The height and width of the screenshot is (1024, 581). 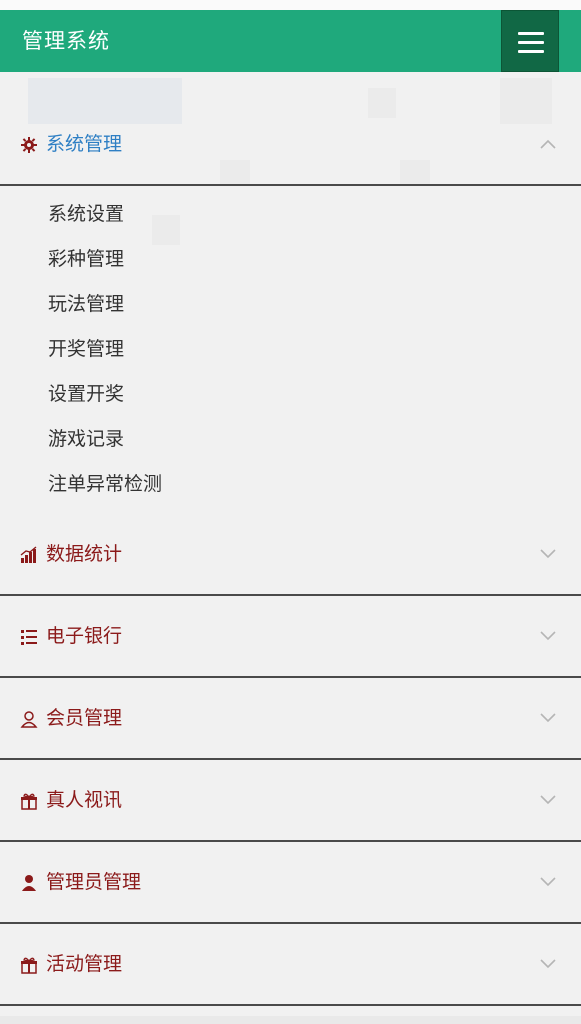 What do you see at coordinates (290, 636) in the screenshot?
I see `menu-group-e-bank: 电子银行` at bounding box center [290, 636].